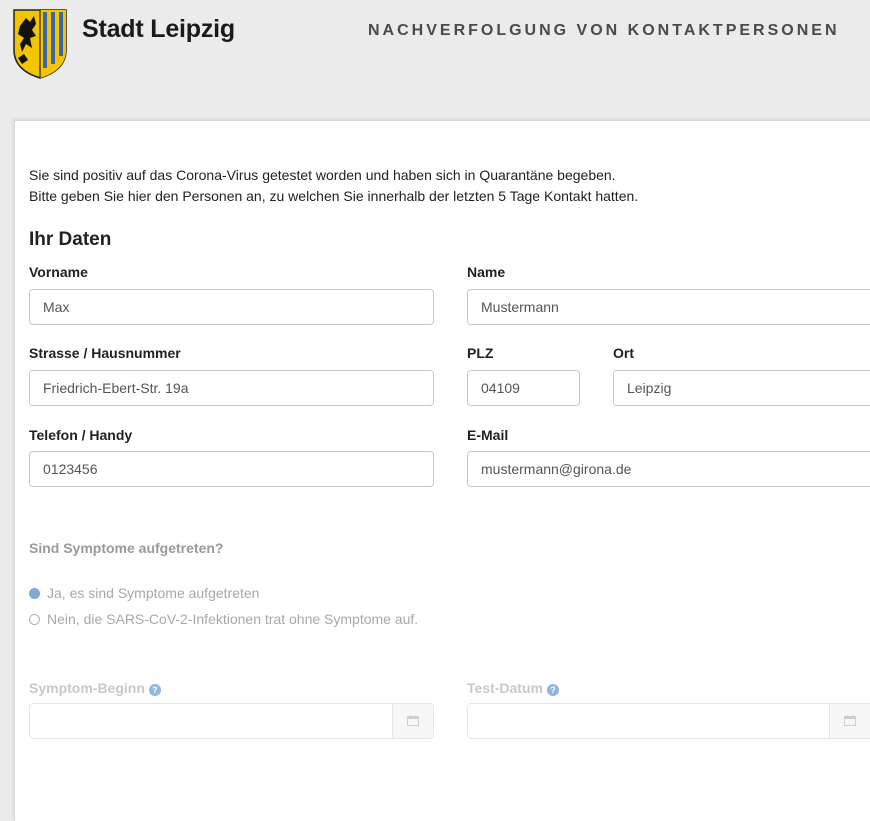 The width and height of the screenshot is (870, 821). What do you see at coordinates (505, 688) in the screenshot?
I see `test-datum-label-text: Test-Datum` at bounding box center [505, 688].